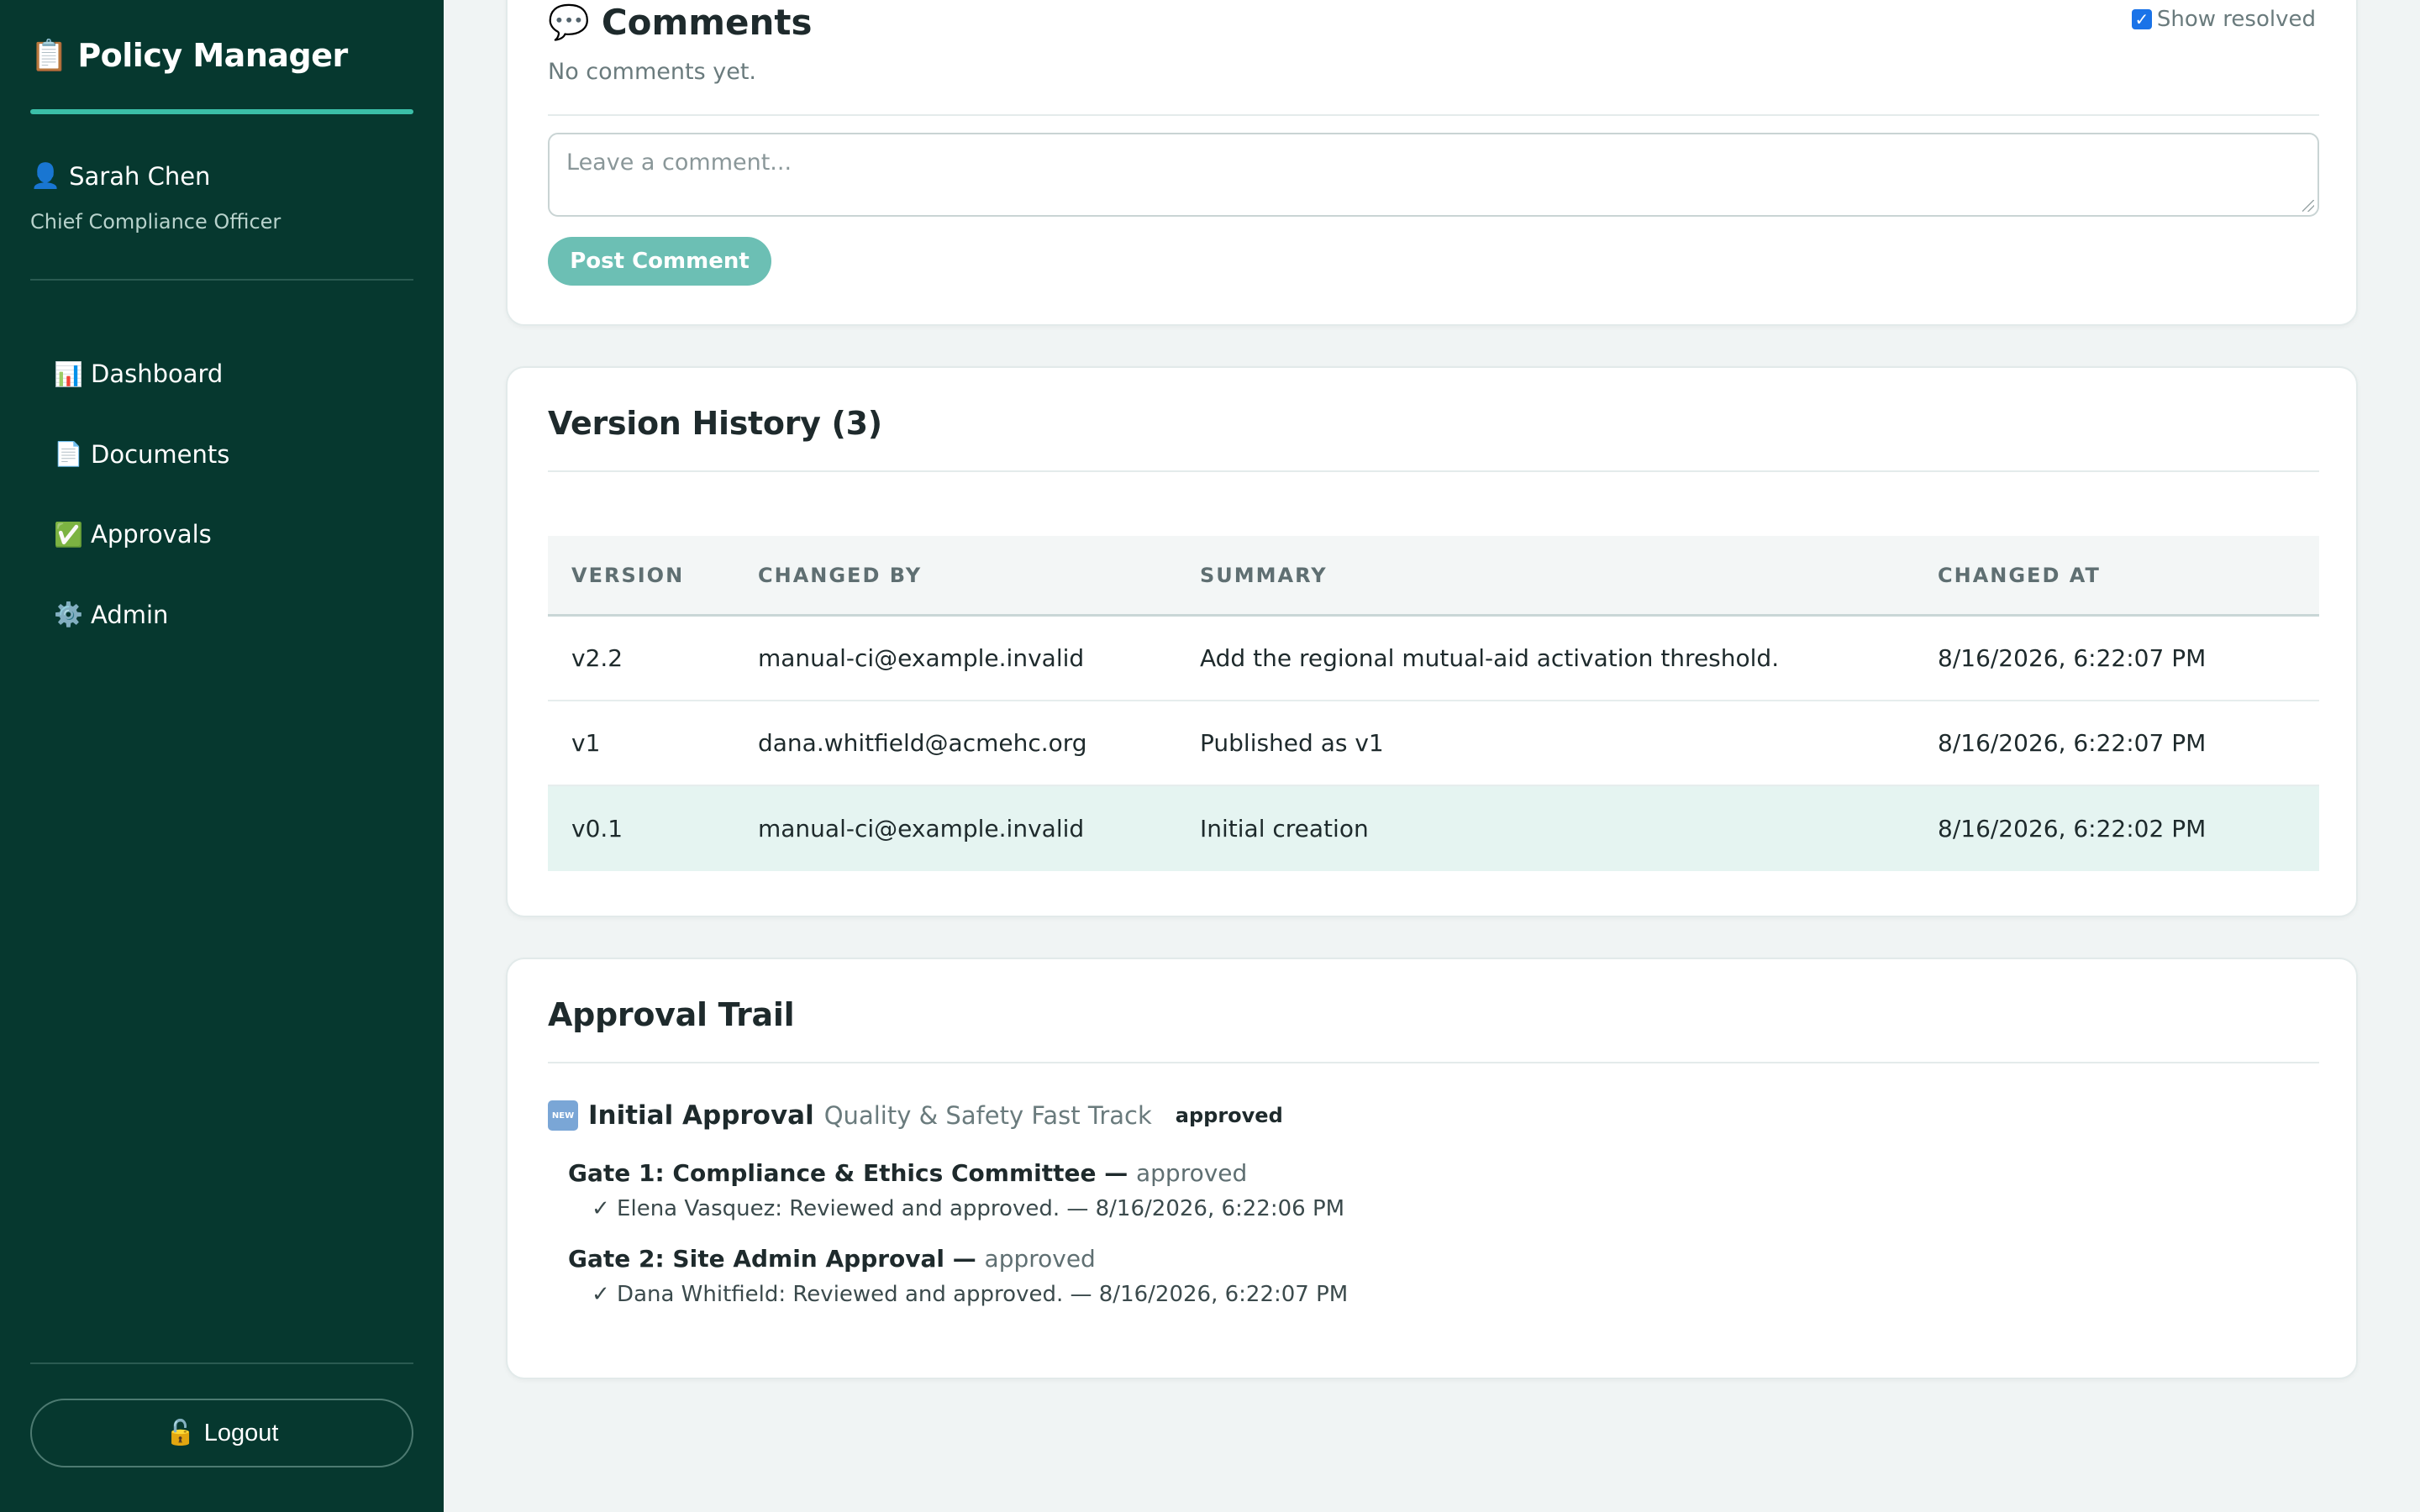  I want to click on trail-workflow: Quality & Safety Fast Track, so click(988, 1115).